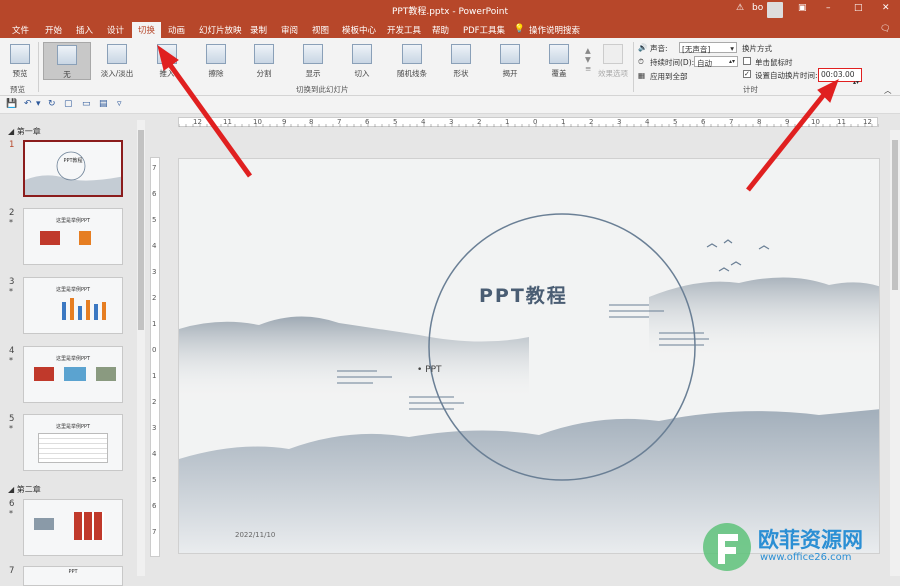 This screenshot has width=900, height=586. Describe the element at coordinates (67, 74) in the screenshot. I see `transition-label: 无` at that location.